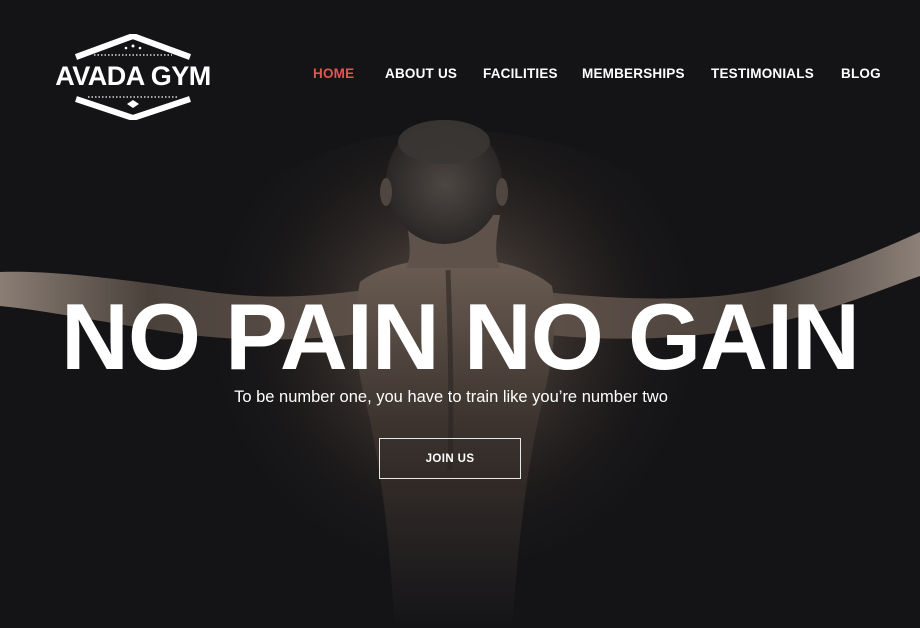  Describe the element at coordinates (520, 73) in the screenshot. I see `nav-item-facilities: FACILITIES` at that location.